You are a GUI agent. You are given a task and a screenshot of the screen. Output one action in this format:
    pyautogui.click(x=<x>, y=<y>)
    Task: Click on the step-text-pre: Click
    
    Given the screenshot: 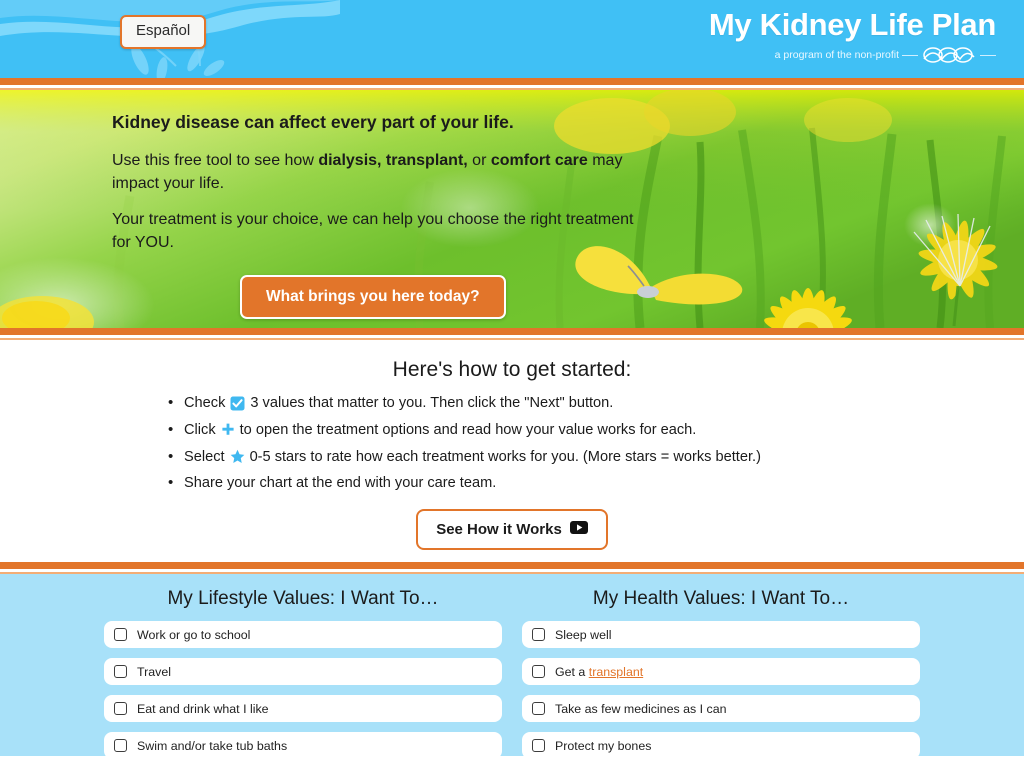 What is the action you would take?
    pyautogui.click(x=200, y=429)
    